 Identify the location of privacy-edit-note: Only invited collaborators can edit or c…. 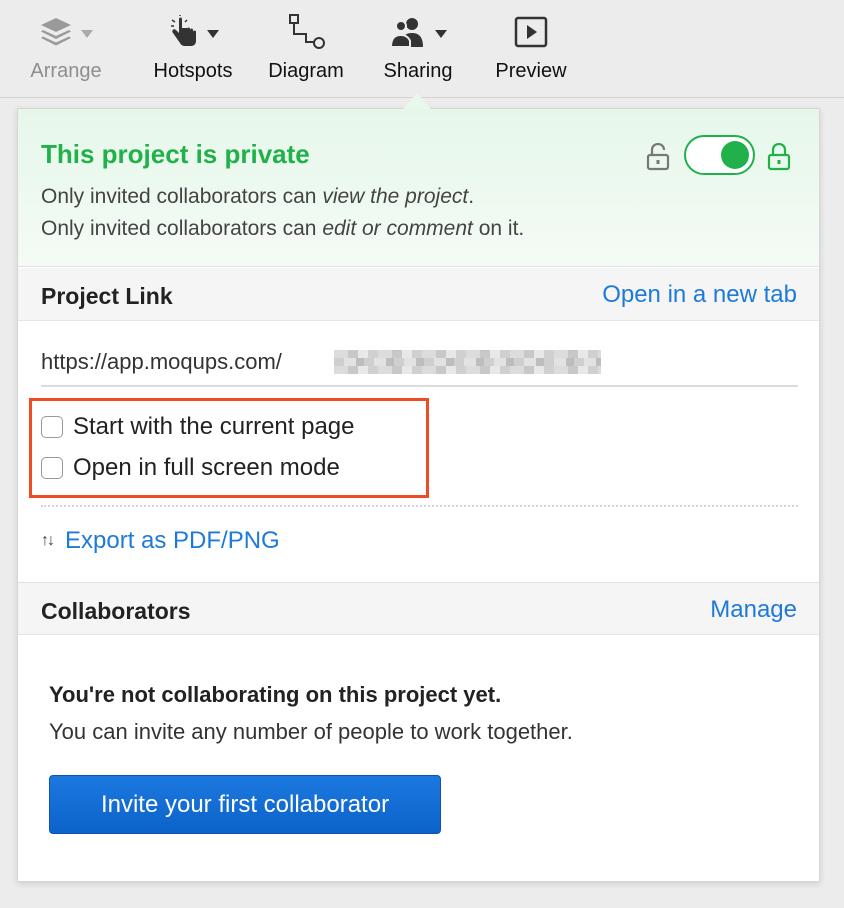
(282, 229).